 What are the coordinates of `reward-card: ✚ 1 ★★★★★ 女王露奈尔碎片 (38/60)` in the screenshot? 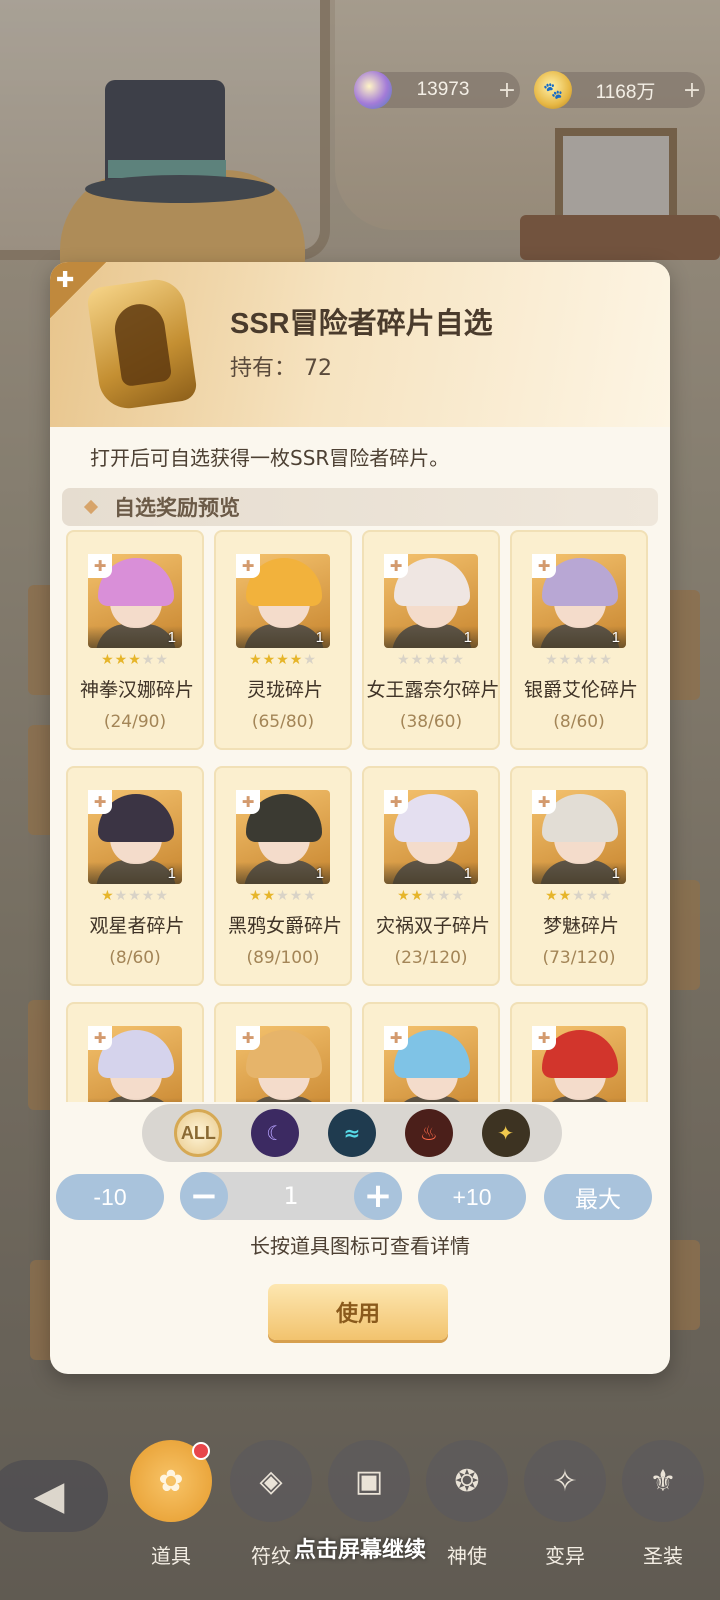 It's located at (431, 640).